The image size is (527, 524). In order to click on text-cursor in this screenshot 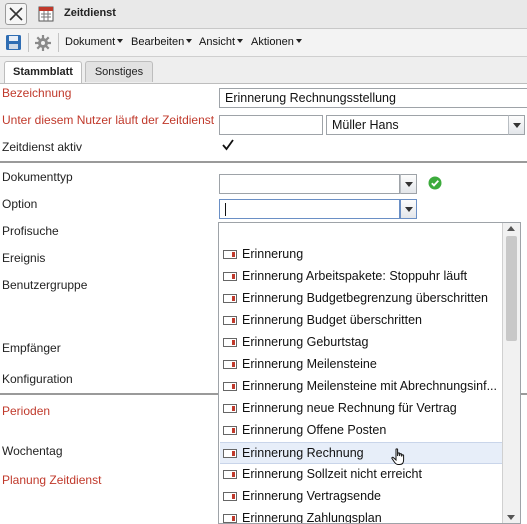, I will do `click(225, 209)`.